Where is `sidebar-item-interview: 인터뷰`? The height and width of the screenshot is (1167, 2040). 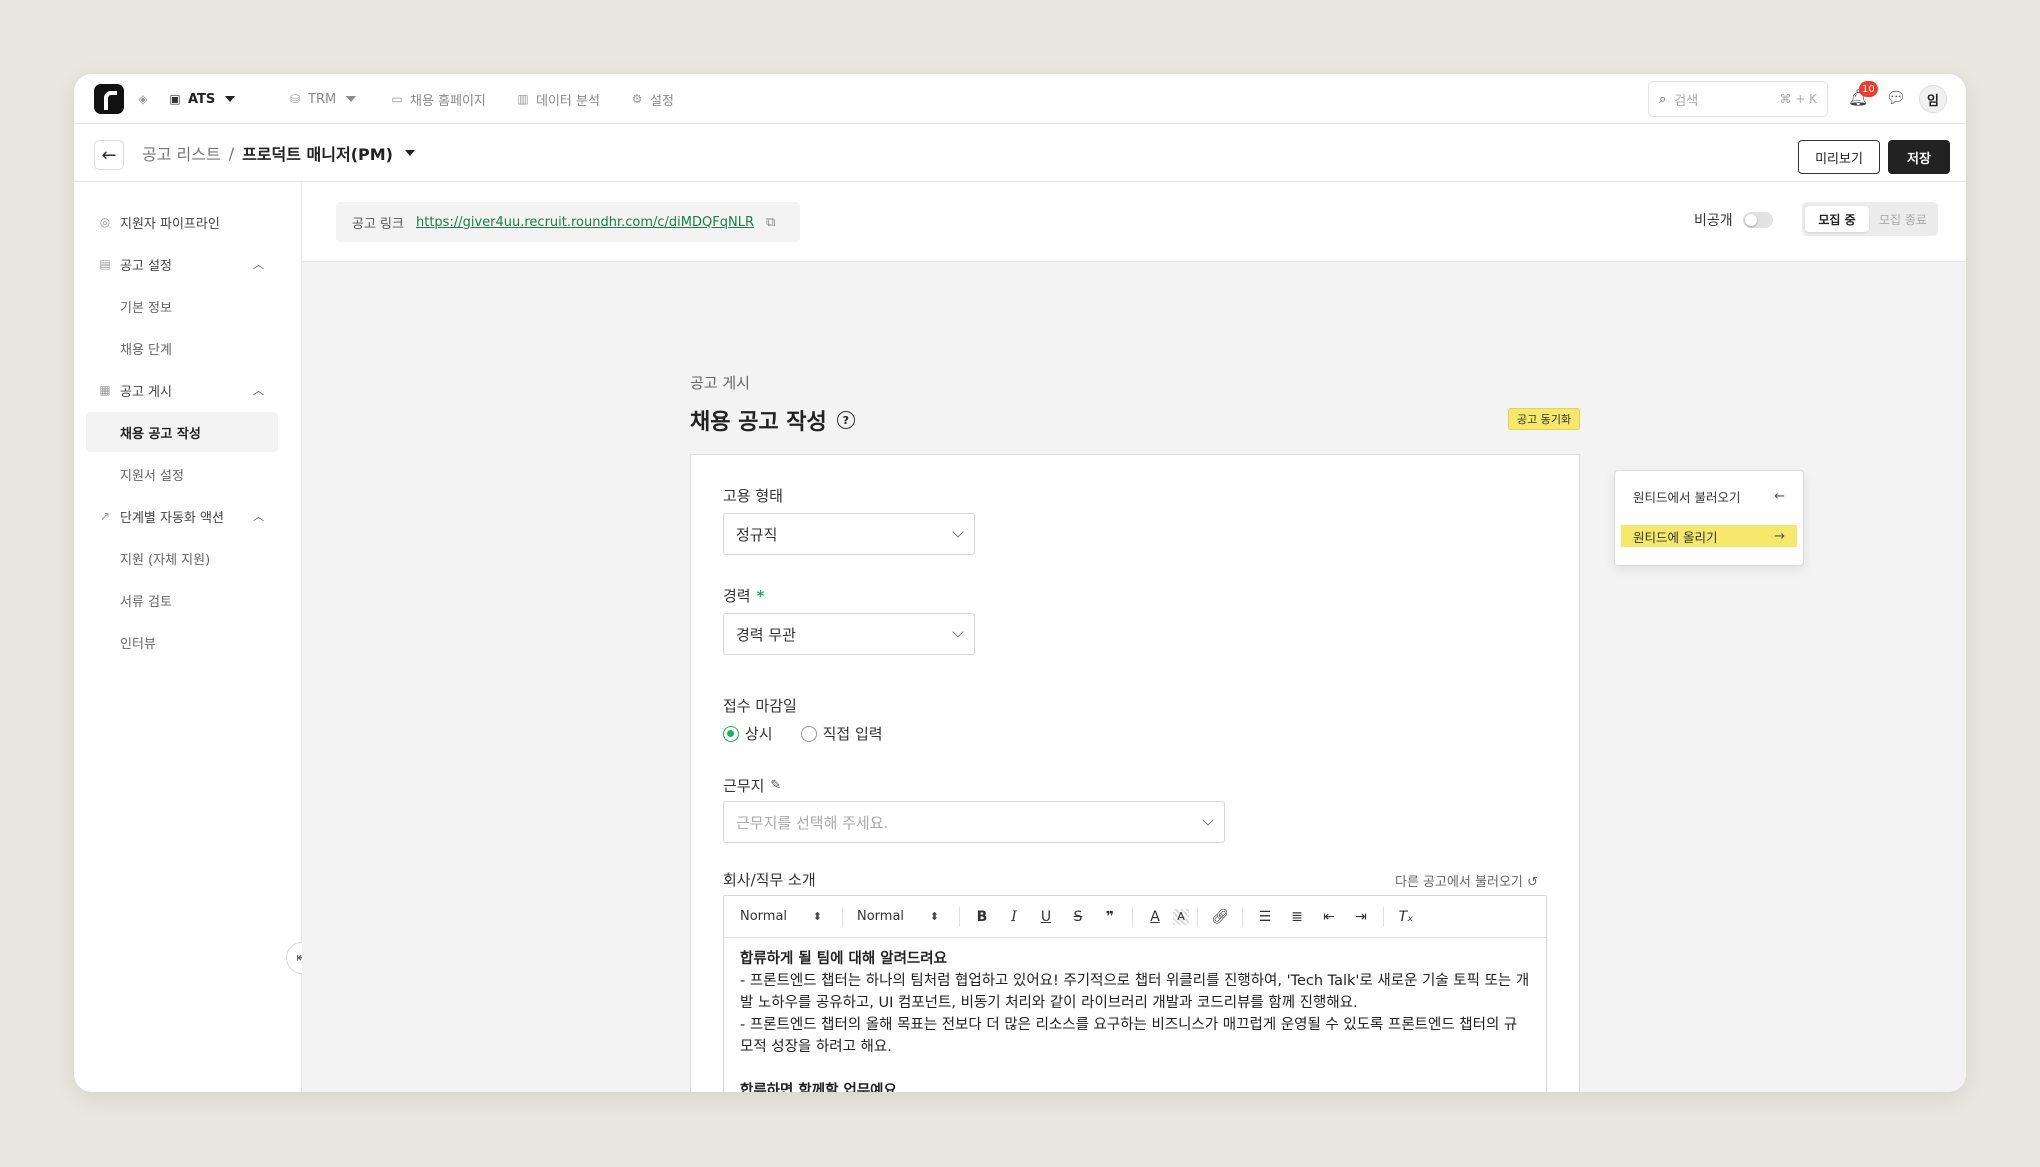 sidebar-item-interview: 인터뷰 is located at coordinates (182, 642).